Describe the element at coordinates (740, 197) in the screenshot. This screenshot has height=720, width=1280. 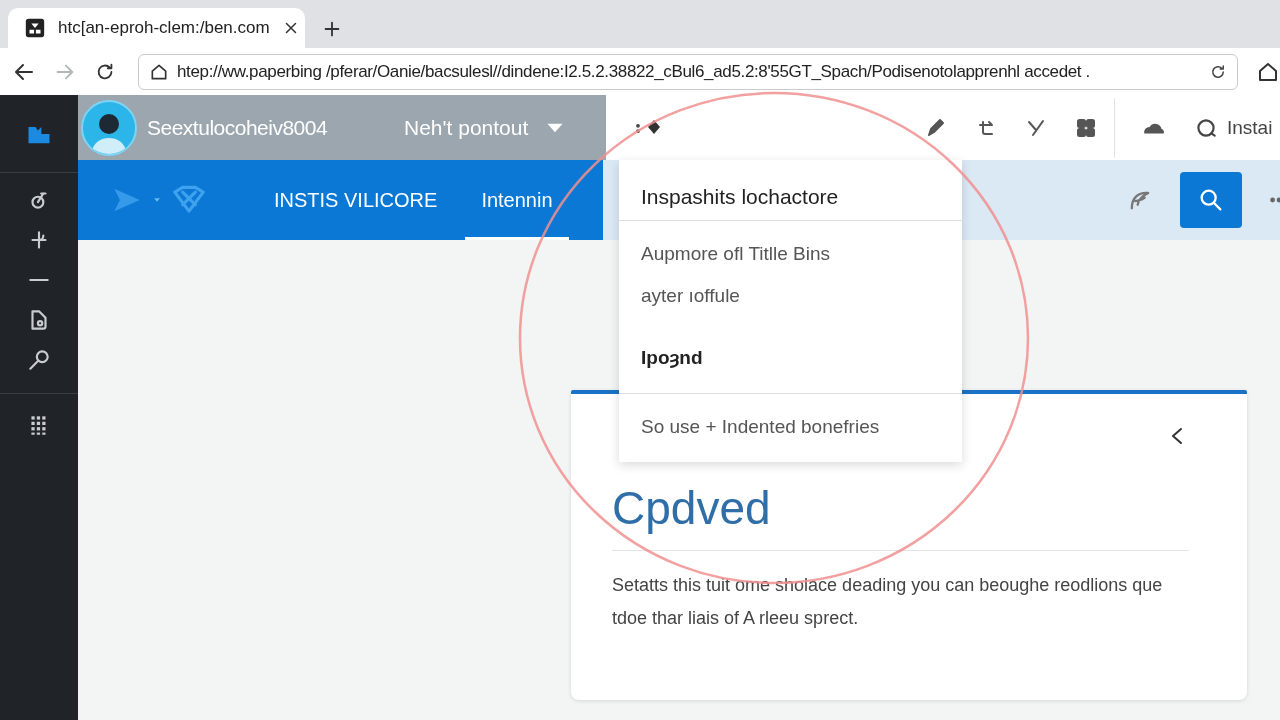
I see `menu-title: Inspashits lochactore` at that location.